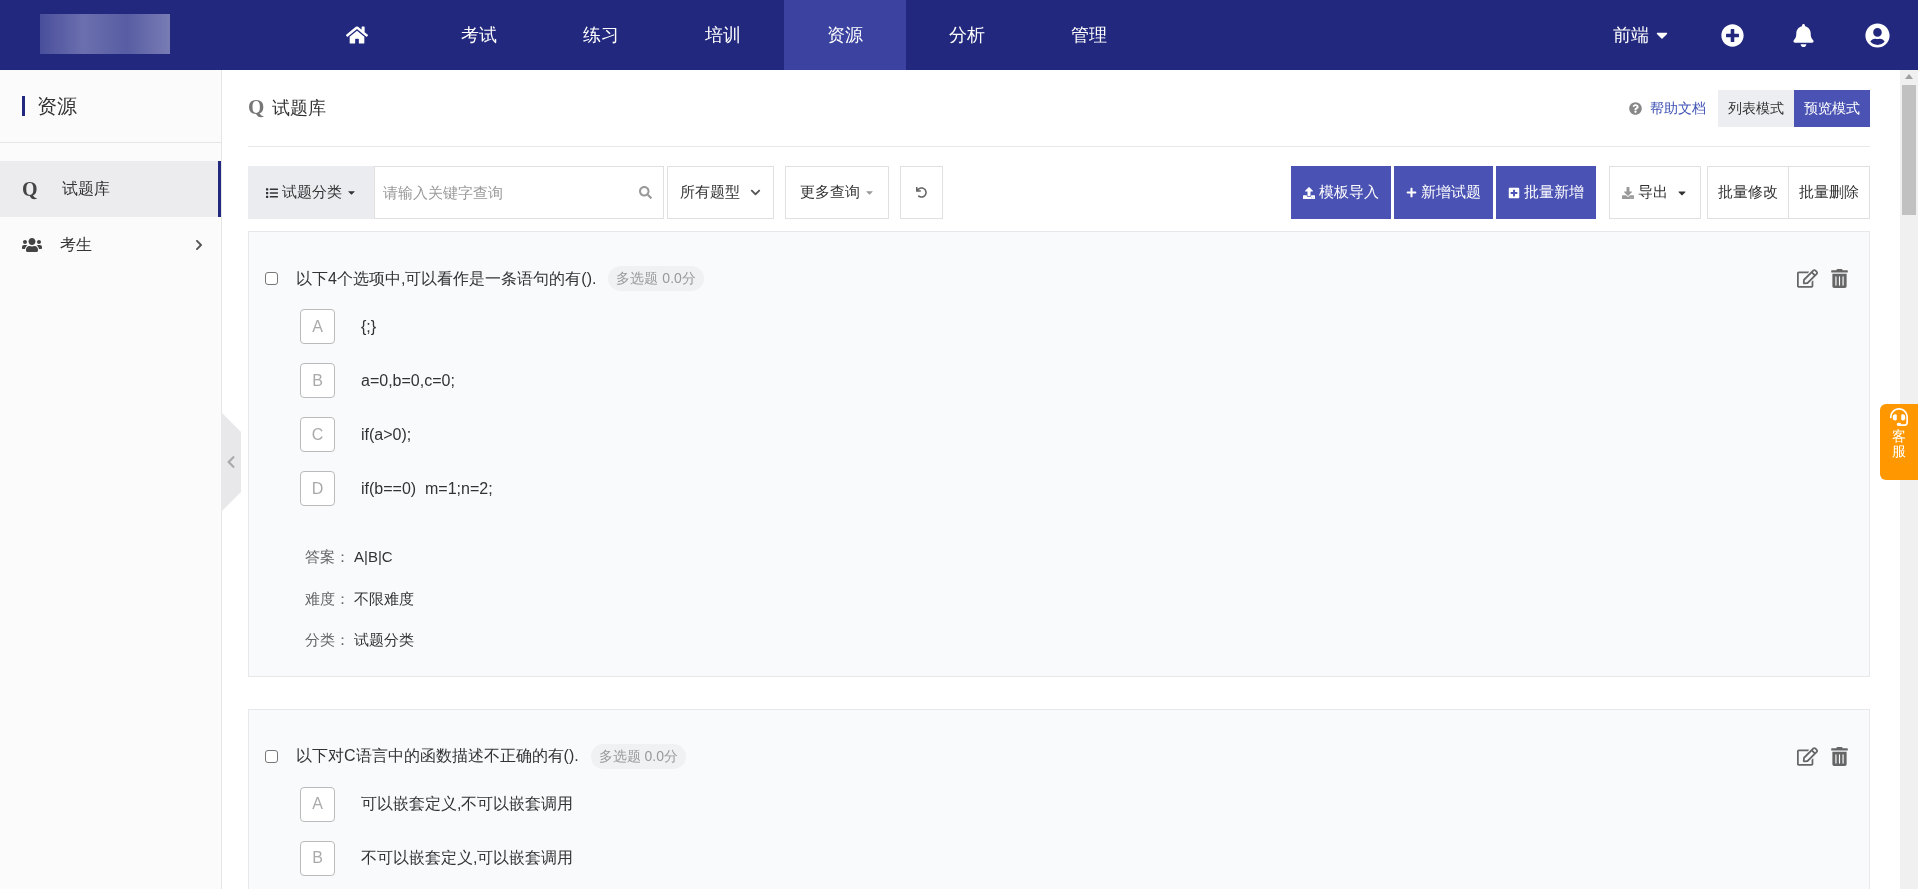  I want to click on meta-value: A|B|C, so click(373, 557).